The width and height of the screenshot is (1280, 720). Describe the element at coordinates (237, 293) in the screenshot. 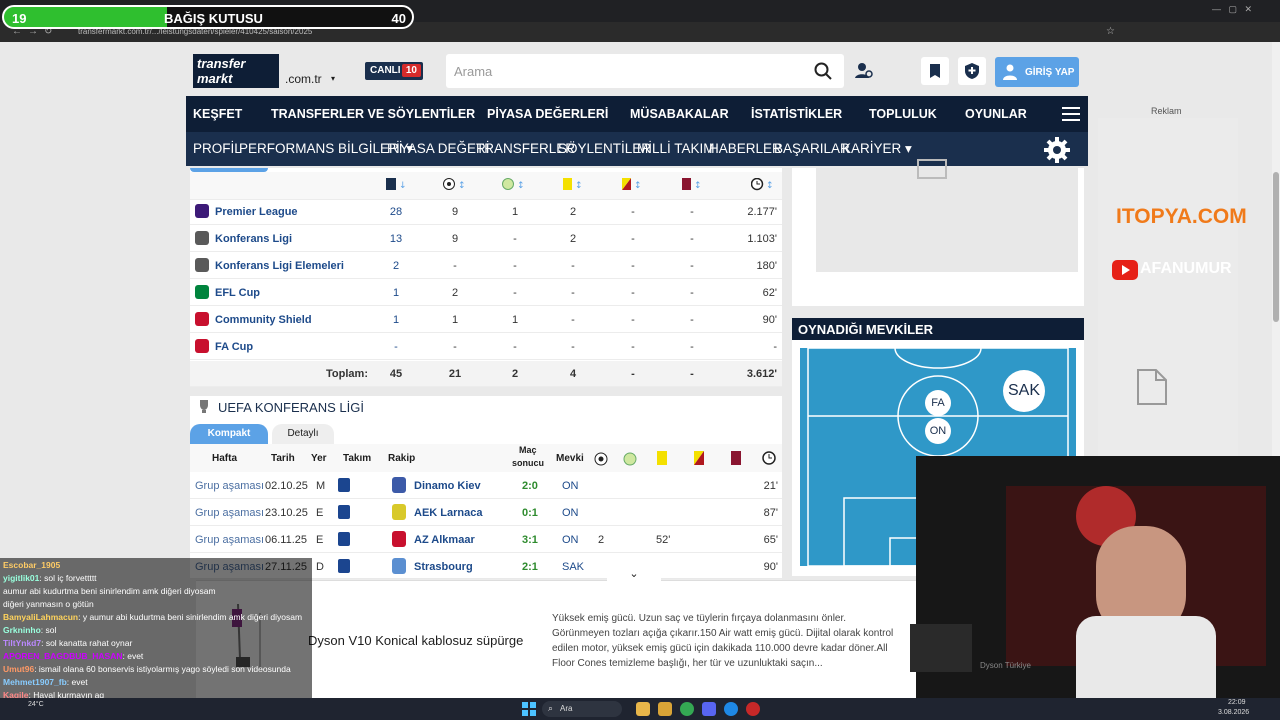

I see `competition-link: EFL Cup` at that location.